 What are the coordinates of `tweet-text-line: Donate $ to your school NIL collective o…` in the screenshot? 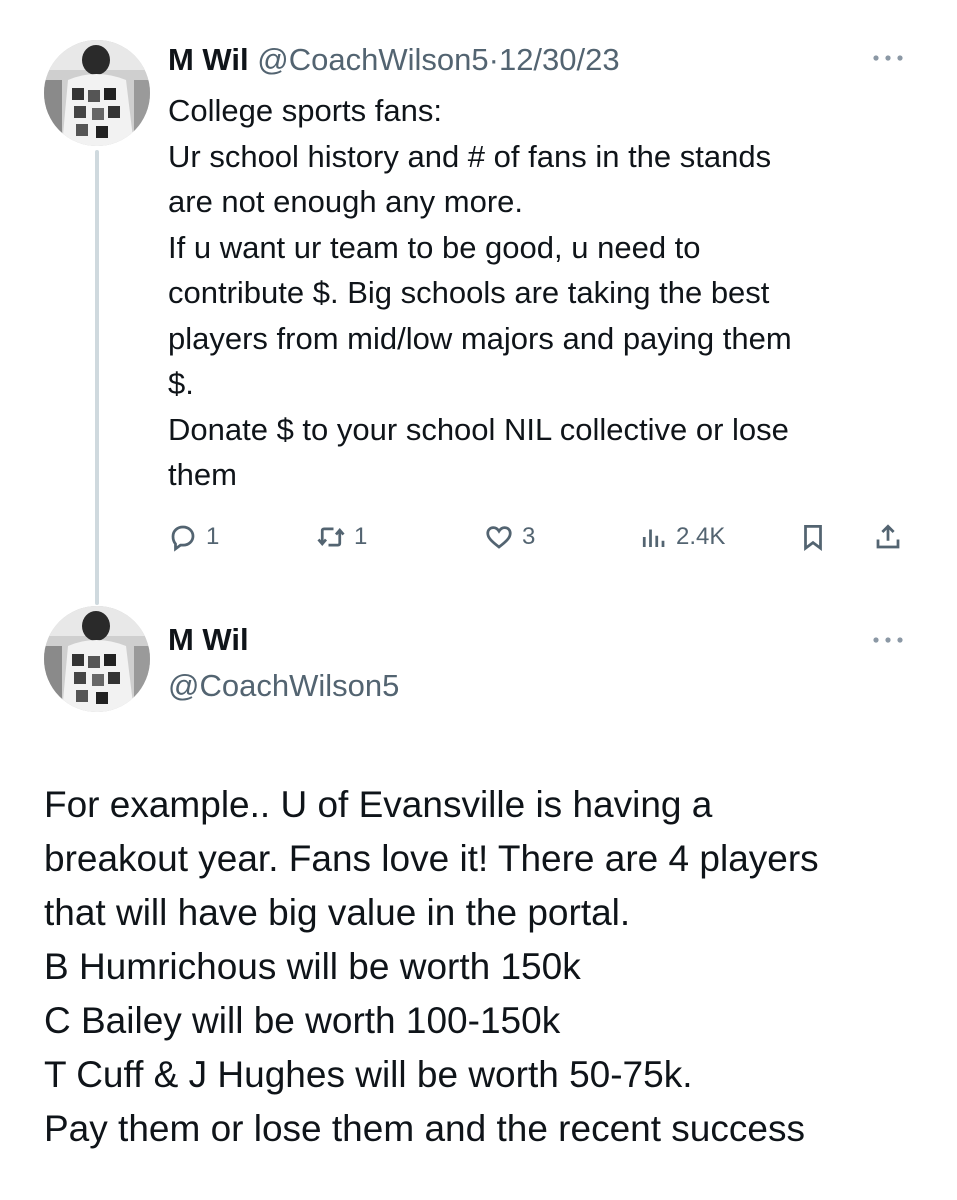 It's located at (478, 429).